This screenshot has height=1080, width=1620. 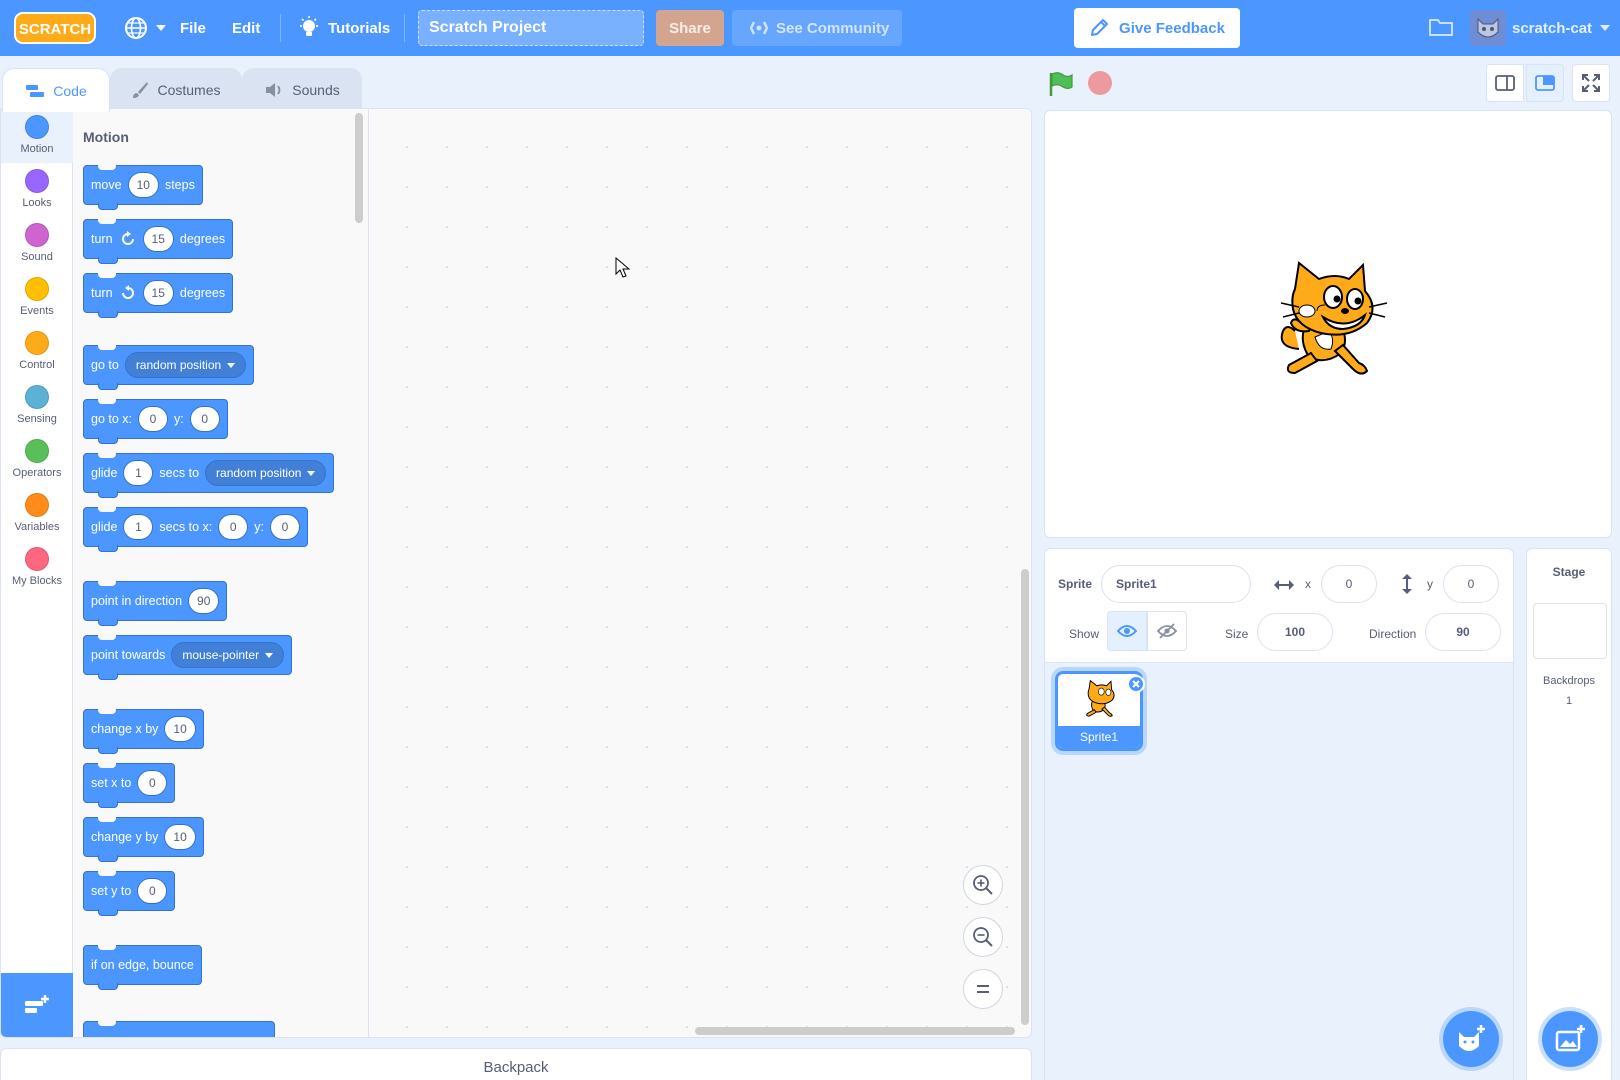 What do you see at coordinates (129, 785) in the screenshot?
I see `block-set-x: set x to 0` at bounding box center [129, 785].